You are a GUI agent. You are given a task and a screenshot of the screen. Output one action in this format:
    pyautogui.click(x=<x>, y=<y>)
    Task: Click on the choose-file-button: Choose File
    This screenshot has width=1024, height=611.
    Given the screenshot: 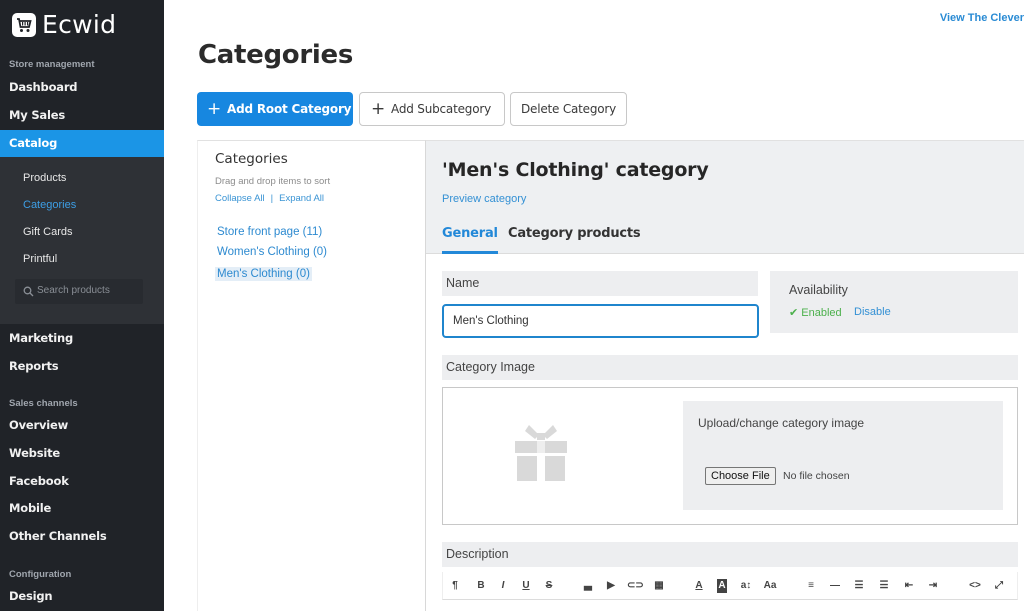 What is the action you would take?
    pyautogui.click(x=740, y=476)
    